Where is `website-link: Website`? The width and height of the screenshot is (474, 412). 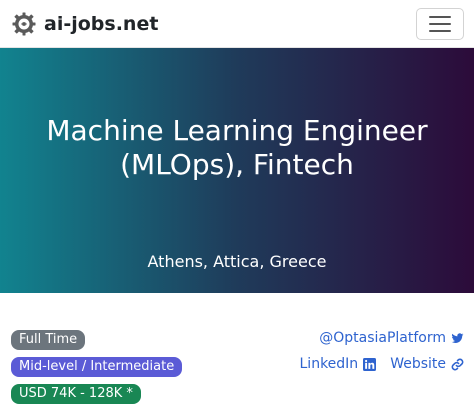 website-link: Website is located at coordinates (427, 364).